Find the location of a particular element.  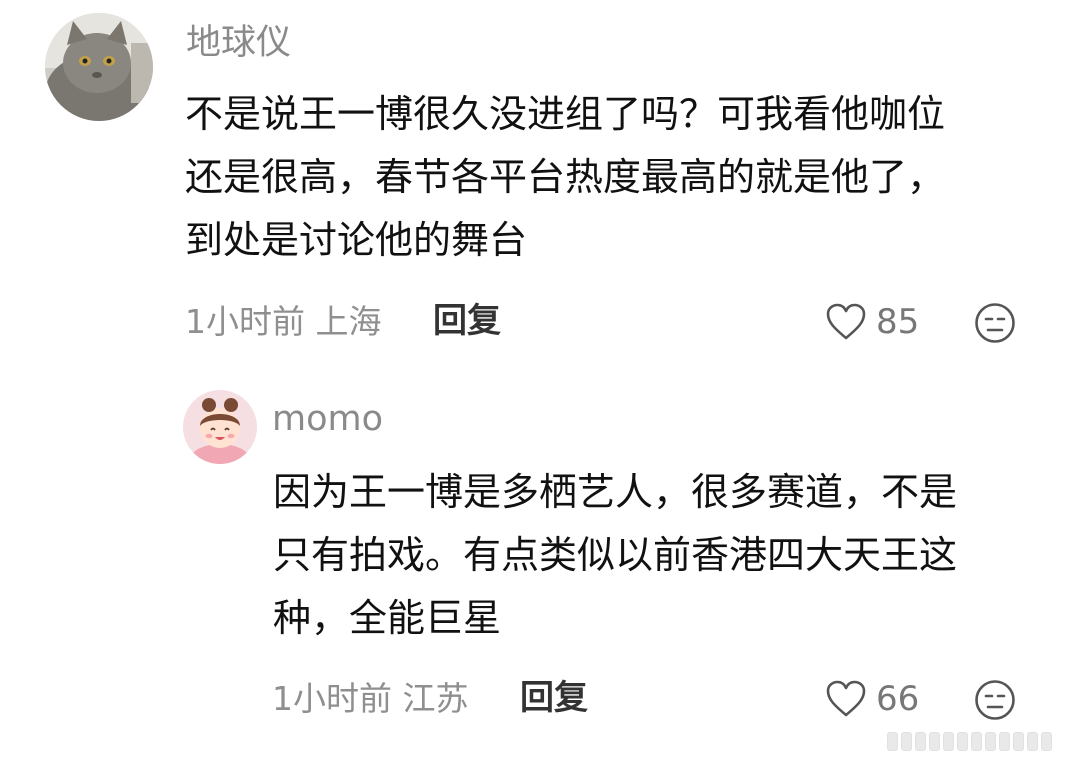

comment-line: 还是很高，春节各平台热度最高的就是他了， is located at coordinates (565, 177).